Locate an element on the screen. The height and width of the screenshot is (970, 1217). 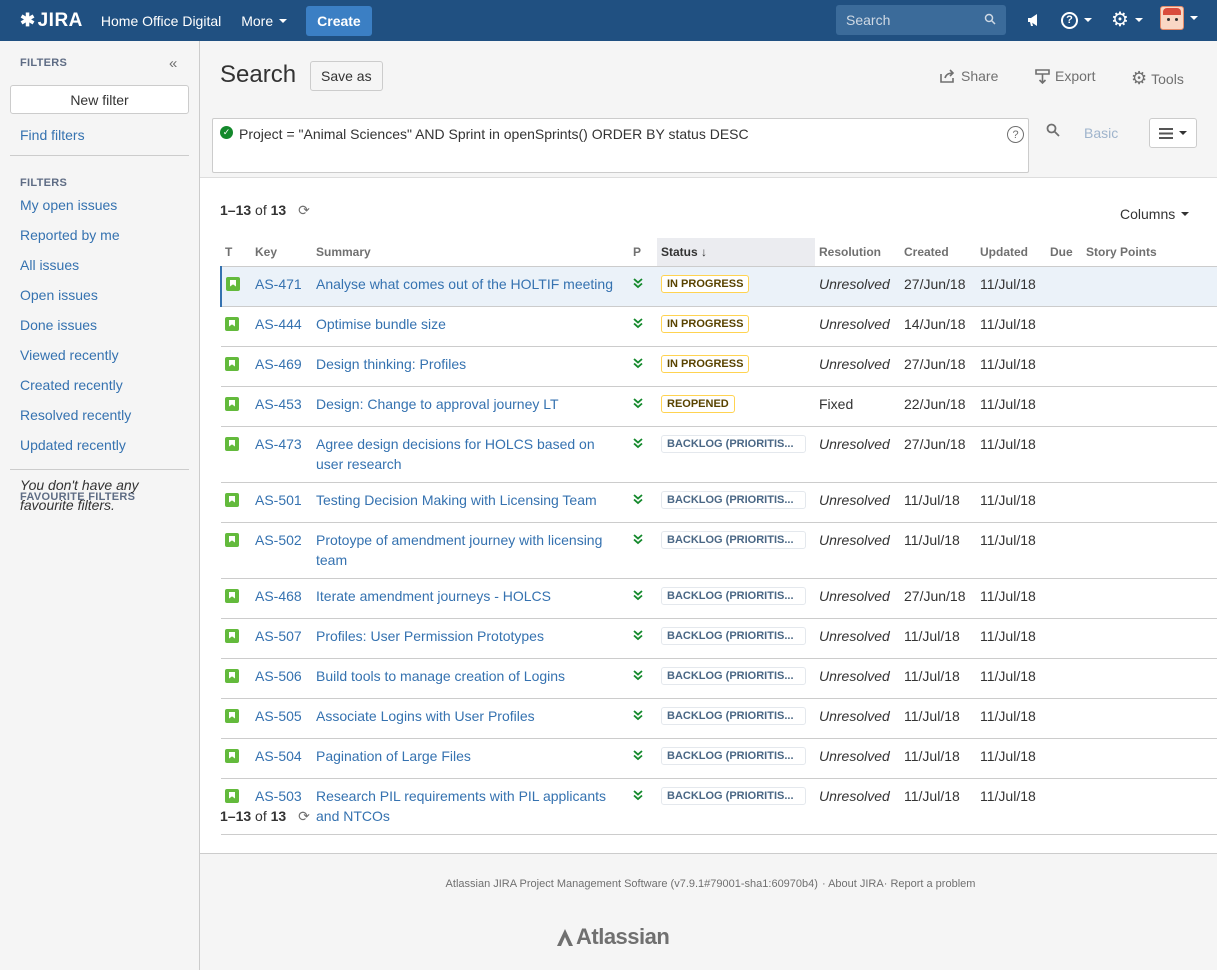
column-header-updated: Updated is located at coordinates (1011, 252).